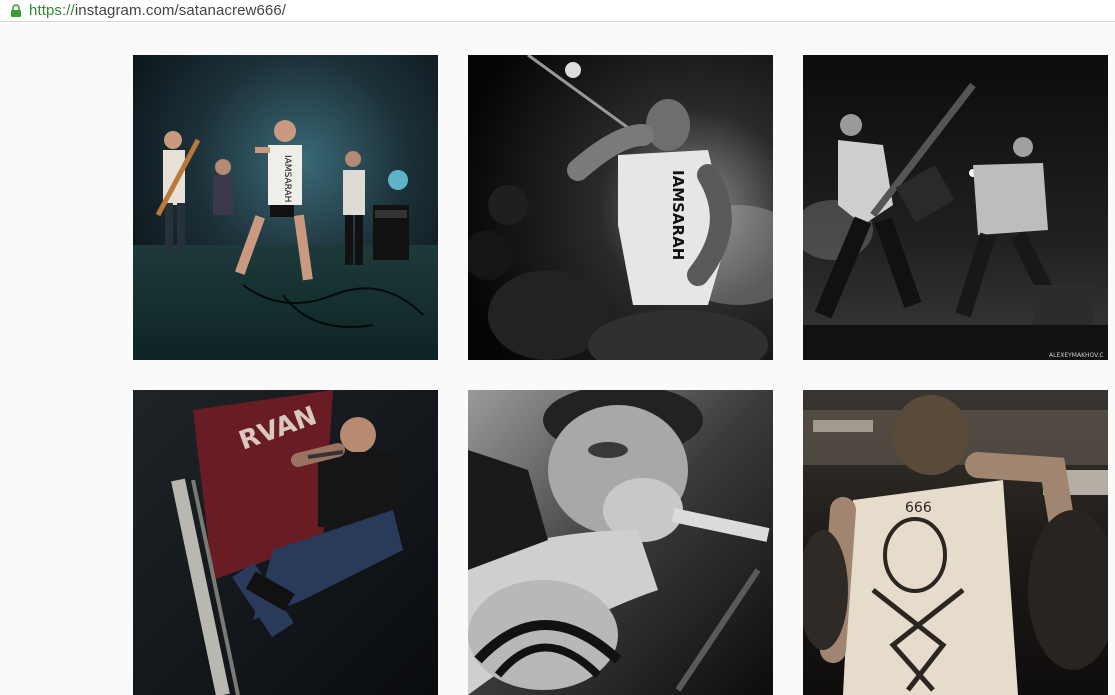  I want to click on photo-6-image: 666, so click(955, 542).